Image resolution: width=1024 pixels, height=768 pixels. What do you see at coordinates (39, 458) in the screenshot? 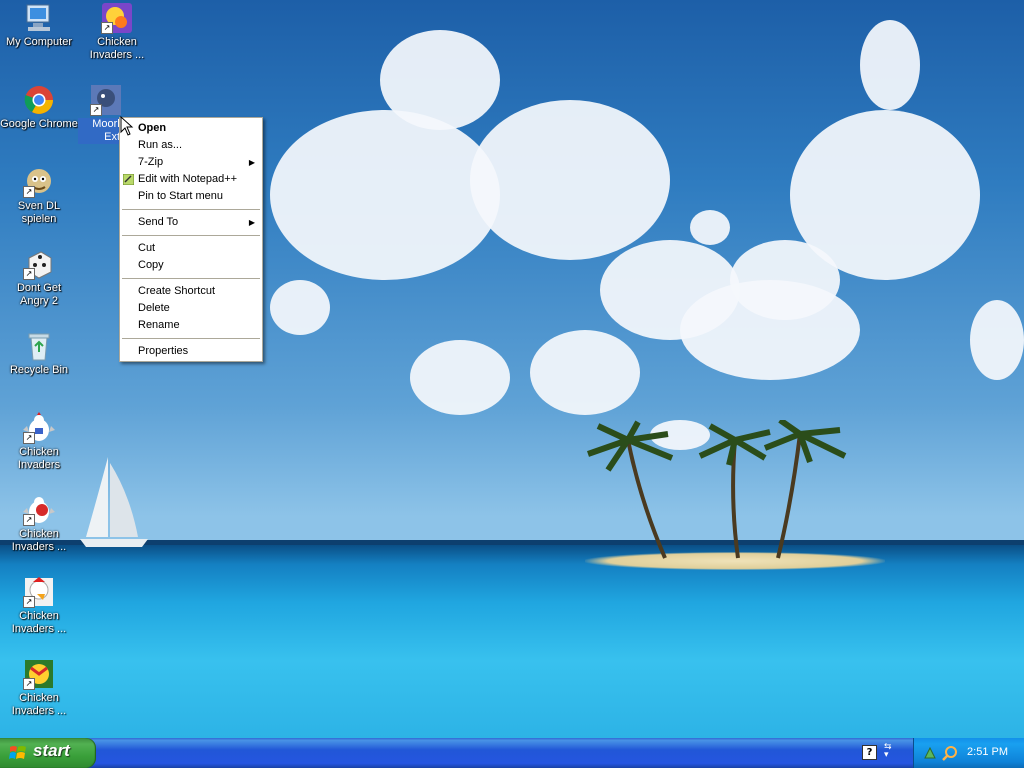
I see `icon-label: Chicken Invaders` at bounding box center [39, 458].